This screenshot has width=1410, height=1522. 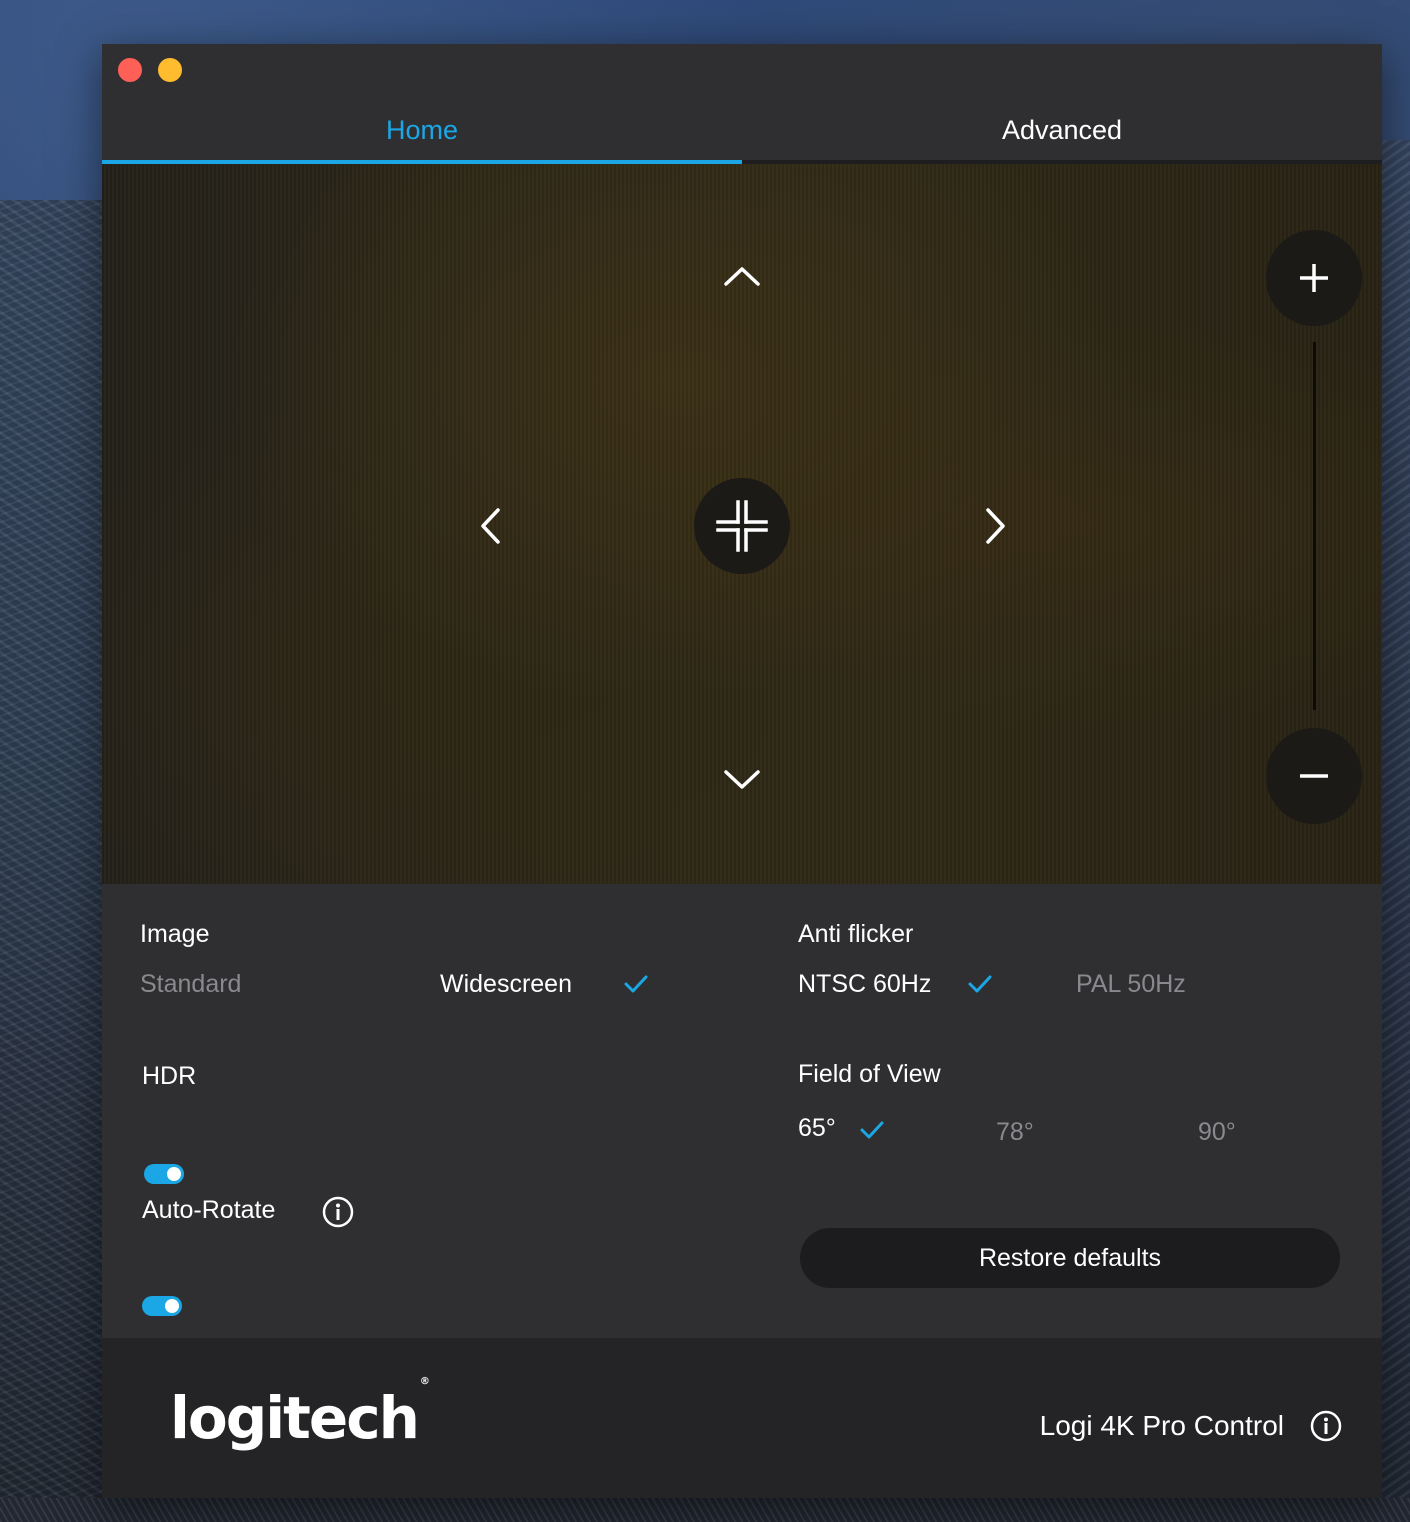 I want to click on image-option-standard: Standard, so click(x=190, y=984).